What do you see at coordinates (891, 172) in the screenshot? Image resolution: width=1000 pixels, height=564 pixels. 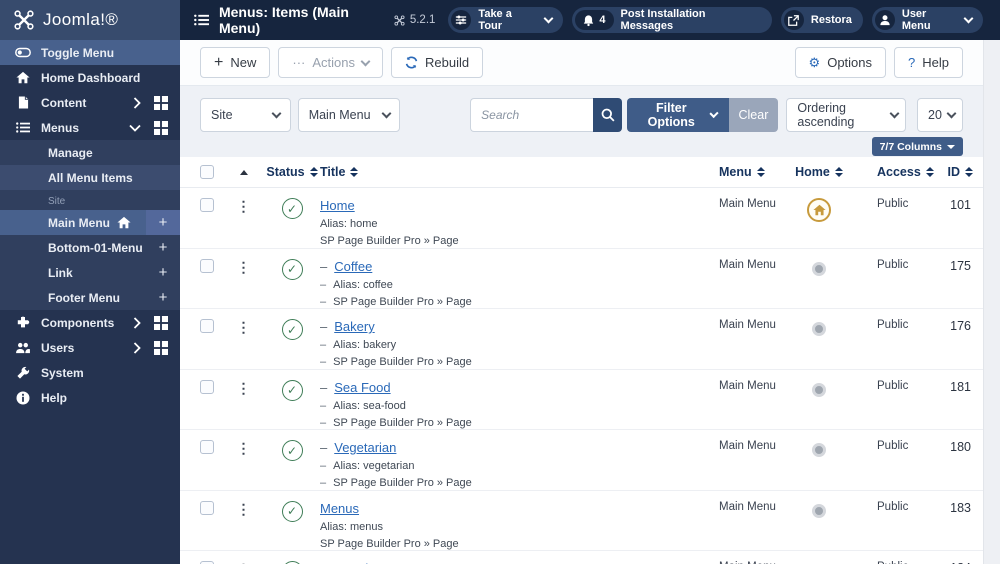 I see `access-column-header: Access` at bounding box center [891, 172].